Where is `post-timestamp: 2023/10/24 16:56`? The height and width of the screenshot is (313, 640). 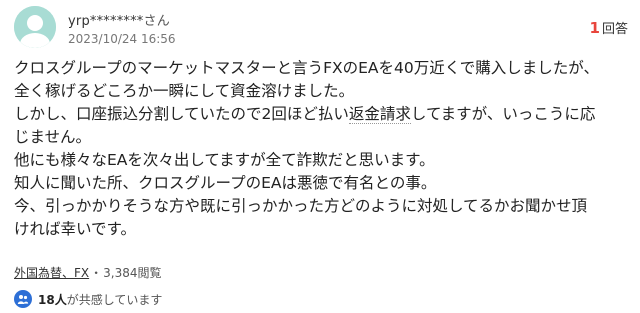
post-timestamp: 2023/10/24 16:56 is located at coordinates (122, 39).